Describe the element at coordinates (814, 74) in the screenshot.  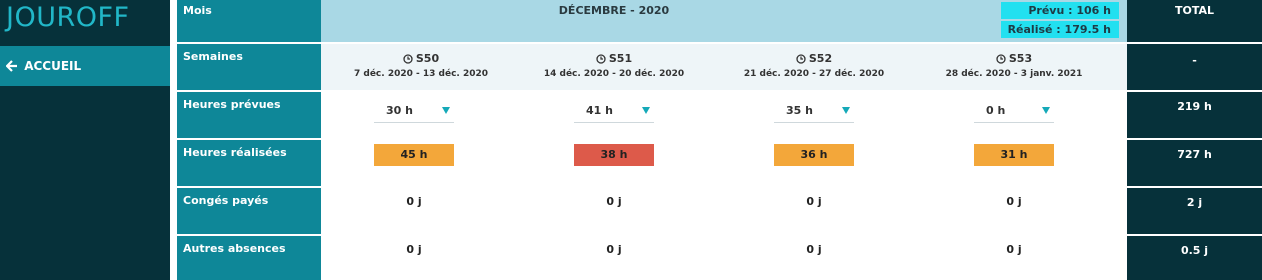
I see `week-range: 21 déc. 2020 - 27 déc. 2020` at that location.